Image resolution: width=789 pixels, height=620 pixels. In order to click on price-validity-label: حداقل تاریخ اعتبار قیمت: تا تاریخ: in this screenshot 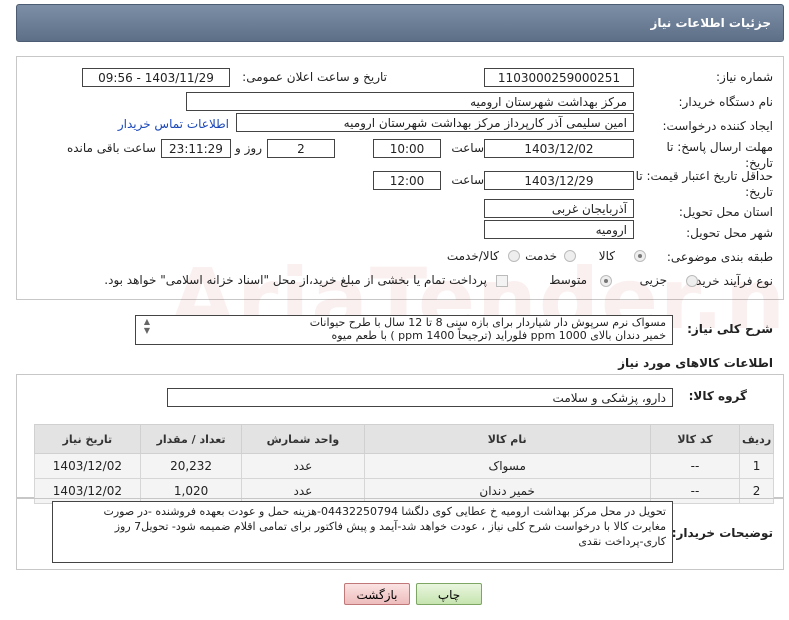, I will do `click(704, 184)`.